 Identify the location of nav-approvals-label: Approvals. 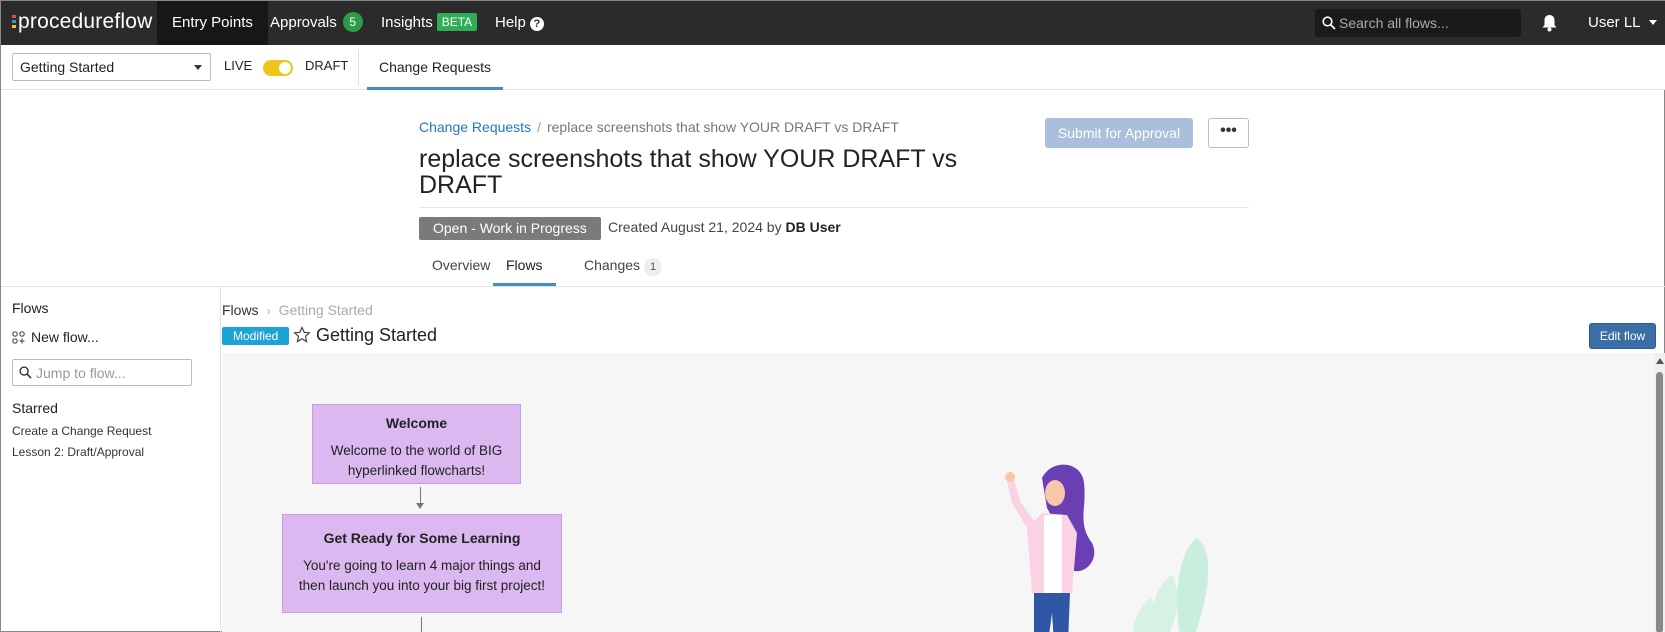
(303, 22).